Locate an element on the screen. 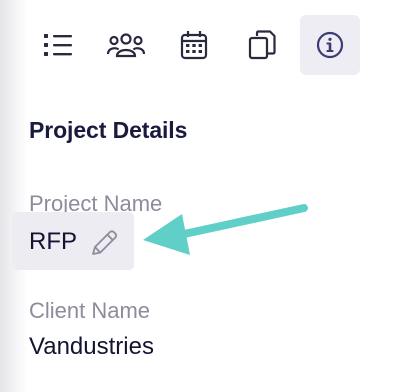  toolbar-list-button is located at coordinates (59, 45).